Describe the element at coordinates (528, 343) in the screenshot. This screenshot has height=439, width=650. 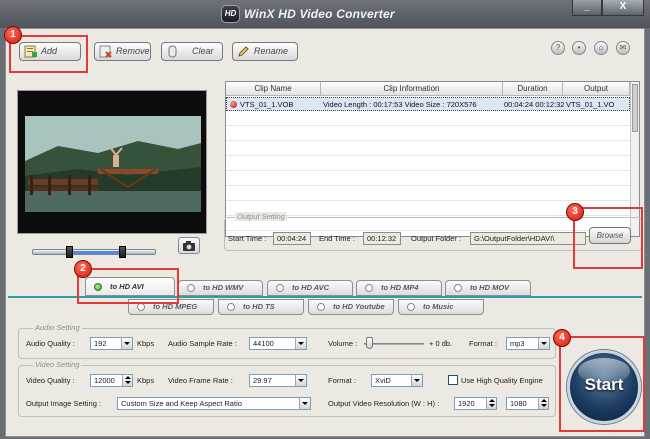
I see `audio-format-select: mp3` at that location.